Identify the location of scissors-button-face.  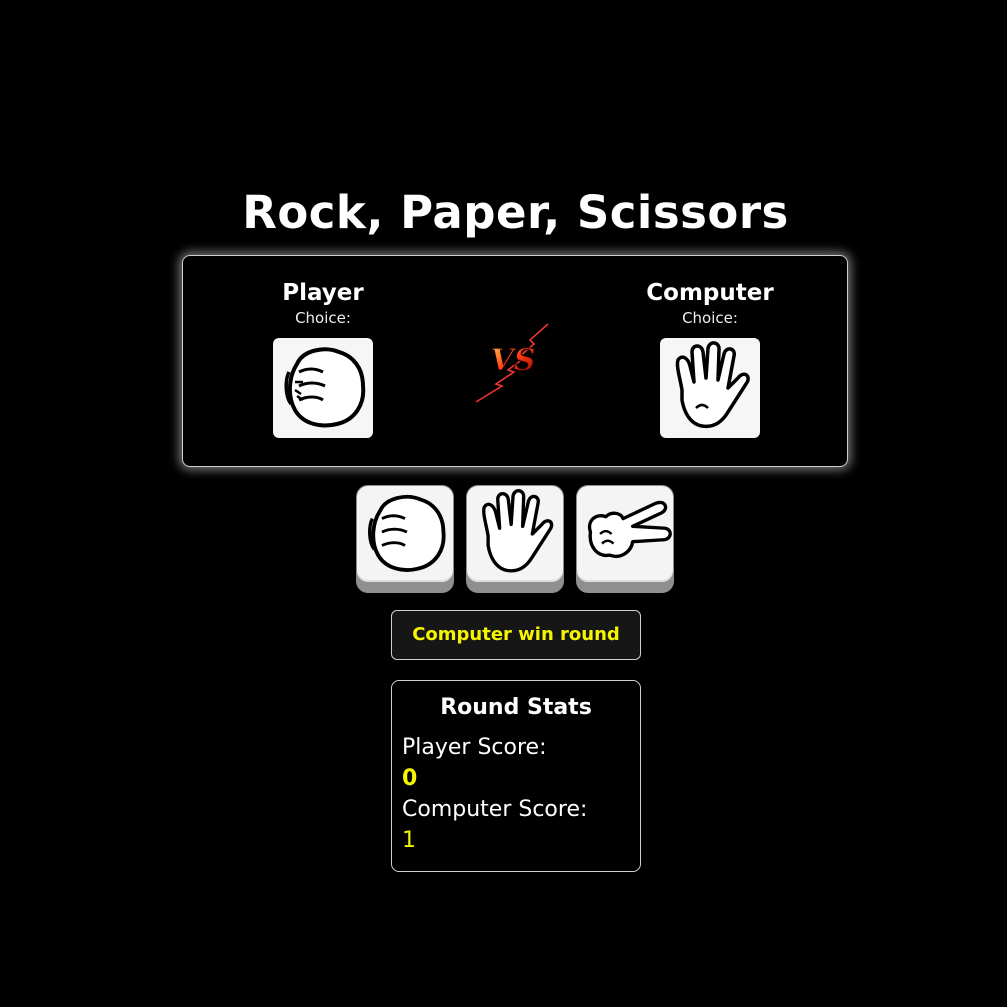
(625, 534).